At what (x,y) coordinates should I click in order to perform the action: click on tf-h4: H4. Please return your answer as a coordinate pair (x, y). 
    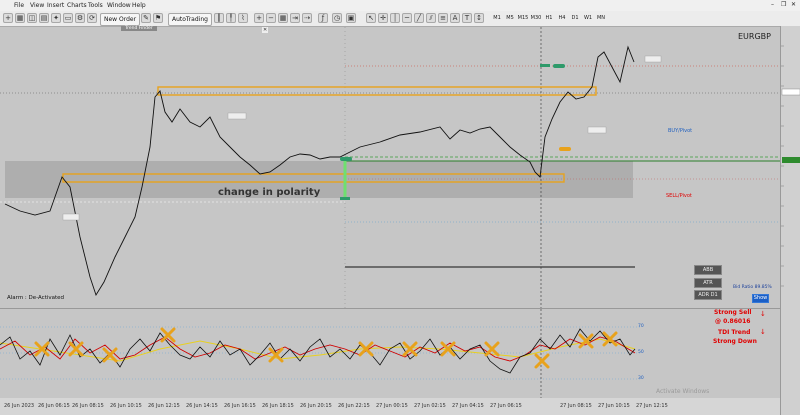
    Looking at the image, I should click on (562, 18).